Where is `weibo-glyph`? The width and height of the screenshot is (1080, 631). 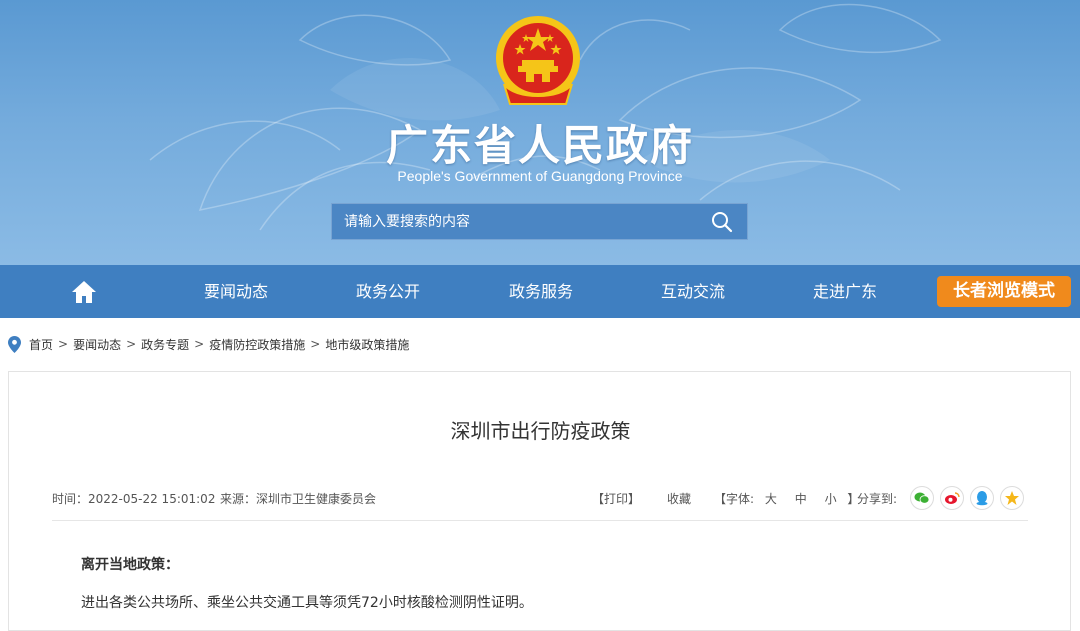
weibo-glyph is located at coordinates (952, 498).